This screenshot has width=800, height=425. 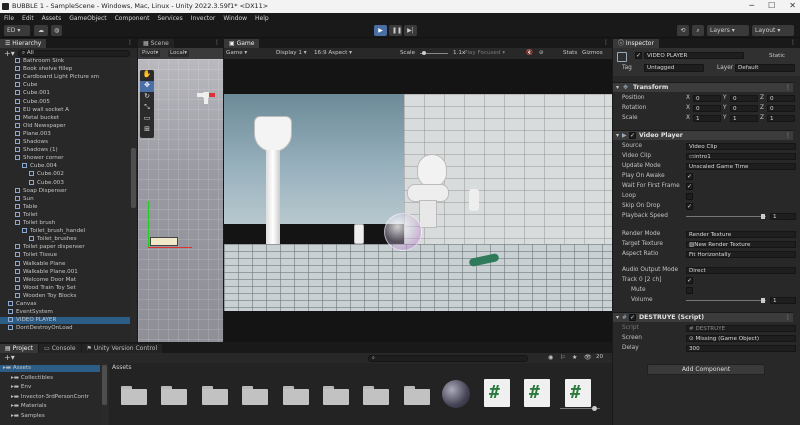 What do you see at coordinates (65, 150) in the screenshot?
I see `hierarchy-item: Shadows (1)` at bounding box center [65, 150].